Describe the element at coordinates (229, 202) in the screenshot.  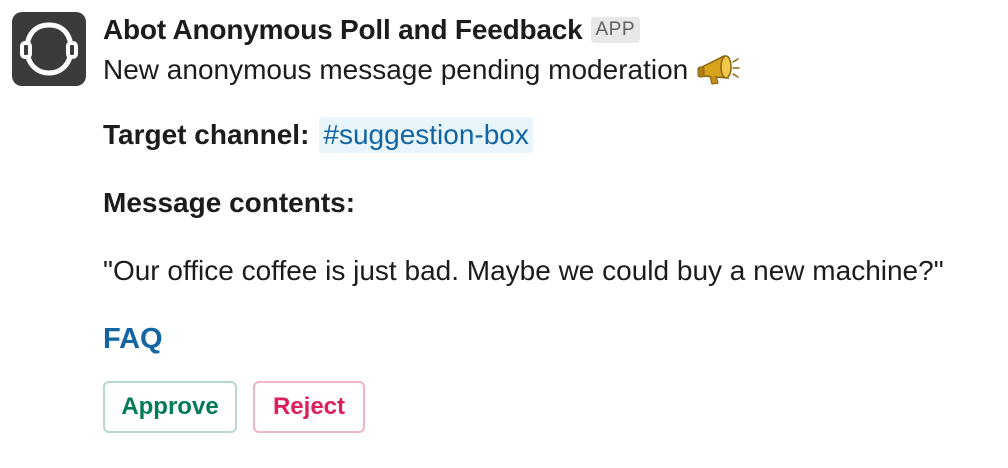
I see `message-contents-label: Message contents:` at that location.